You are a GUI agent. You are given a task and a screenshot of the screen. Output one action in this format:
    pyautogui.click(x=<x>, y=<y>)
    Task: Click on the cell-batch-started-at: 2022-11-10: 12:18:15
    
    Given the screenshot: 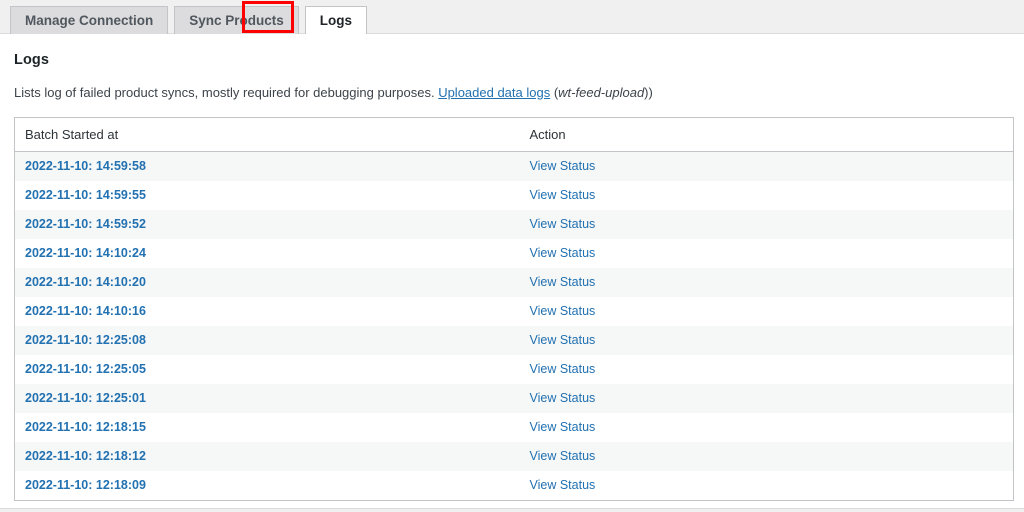 What is the action you would take?
    pyautogui.click(x=267, y=427)
    